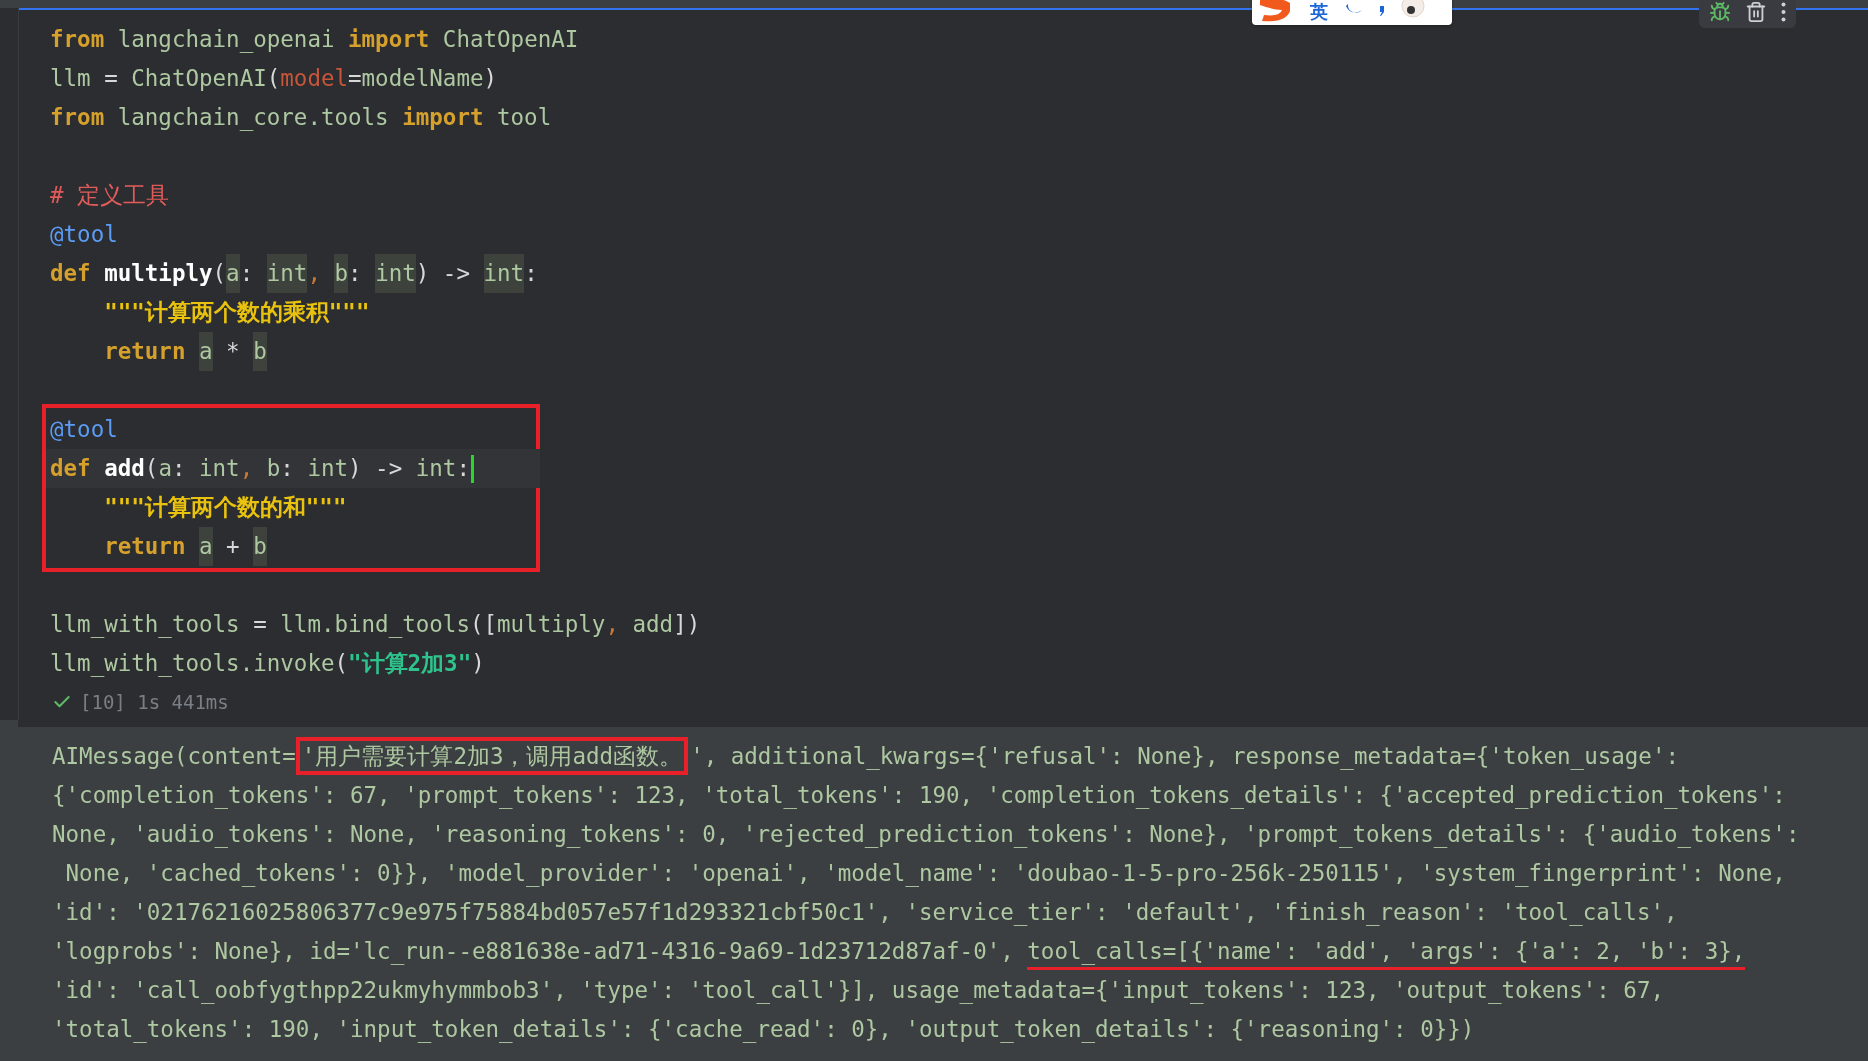 Image resolution: width=1868 pixels, height=1061 pixels. Describe the element at coordinates (301, 118) in the screenshot. I see `code-line: from langchain_core.tools import tool` at that location.